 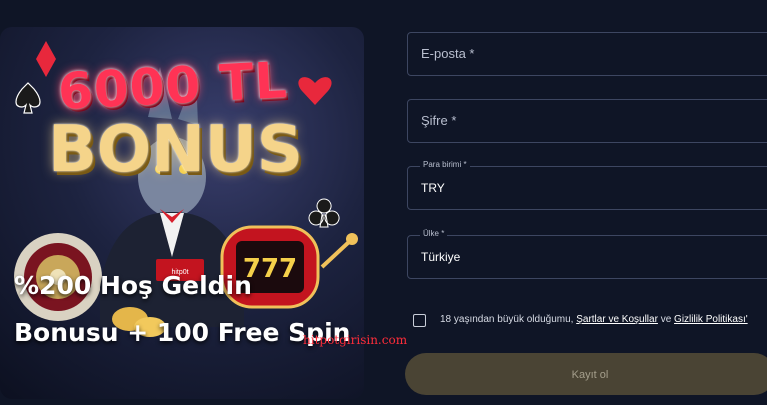 I want to click on spade-suit-icon, so click(x=28, y=98).